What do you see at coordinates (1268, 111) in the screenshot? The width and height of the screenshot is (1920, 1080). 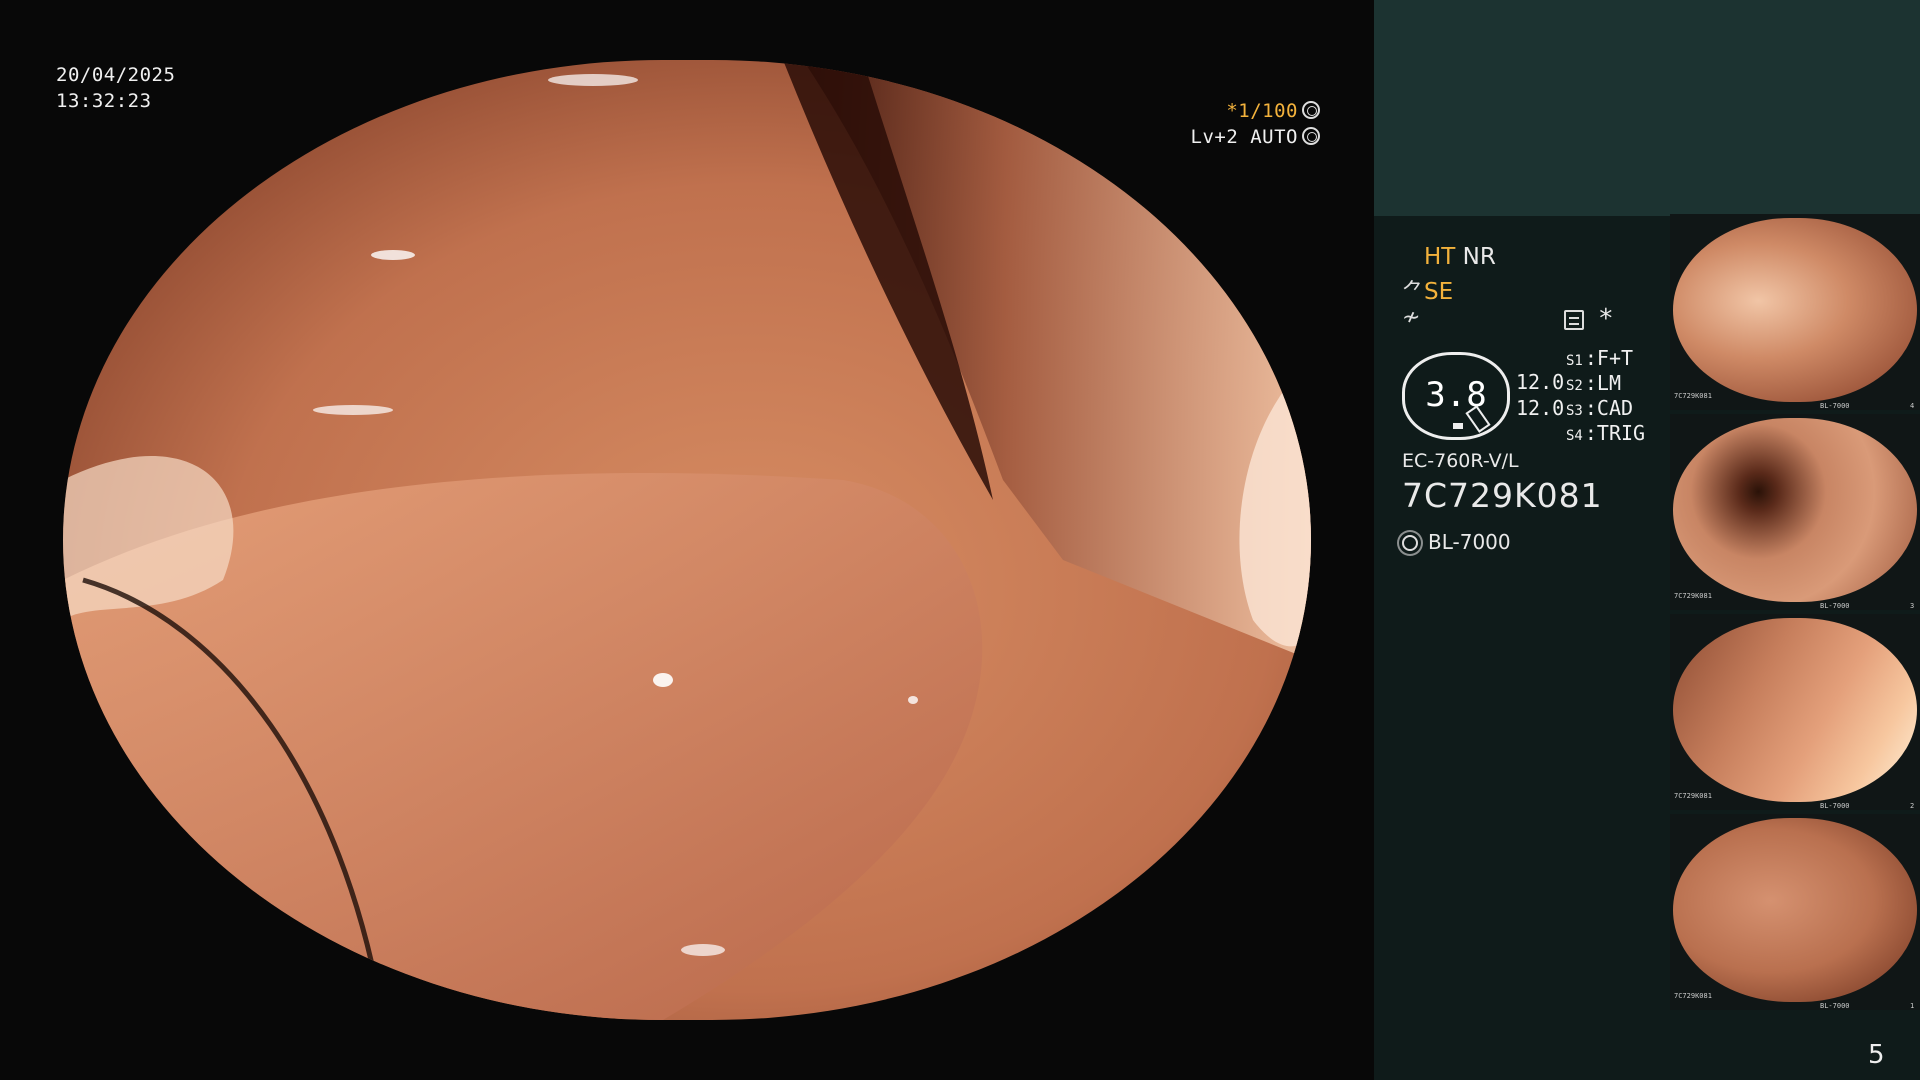 I see `shutter-speed: 1/100` at bounding box center [1268, 111].